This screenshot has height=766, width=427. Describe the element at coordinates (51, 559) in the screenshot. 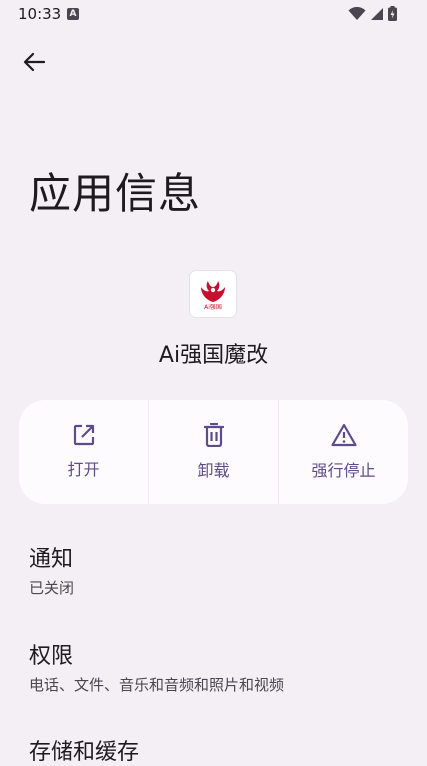

I see `notifications-title: 通知` at that location.